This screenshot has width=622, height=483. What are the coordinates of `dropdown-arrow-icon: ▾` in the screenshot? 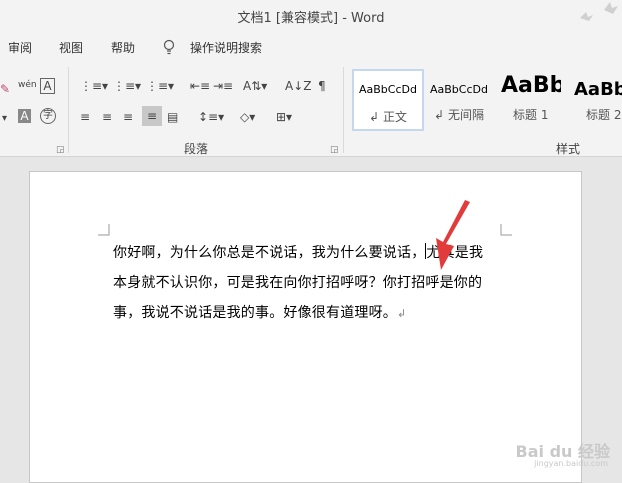 It's located at (4, 119).